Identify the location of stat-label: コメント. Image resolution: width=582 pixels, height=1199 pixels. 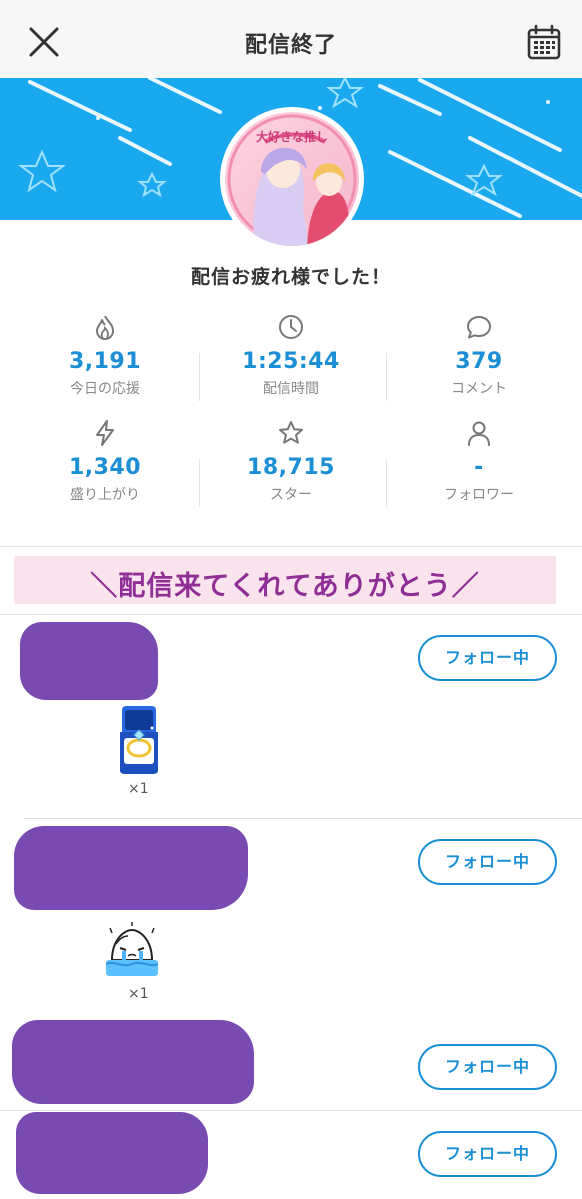
(479, 389).